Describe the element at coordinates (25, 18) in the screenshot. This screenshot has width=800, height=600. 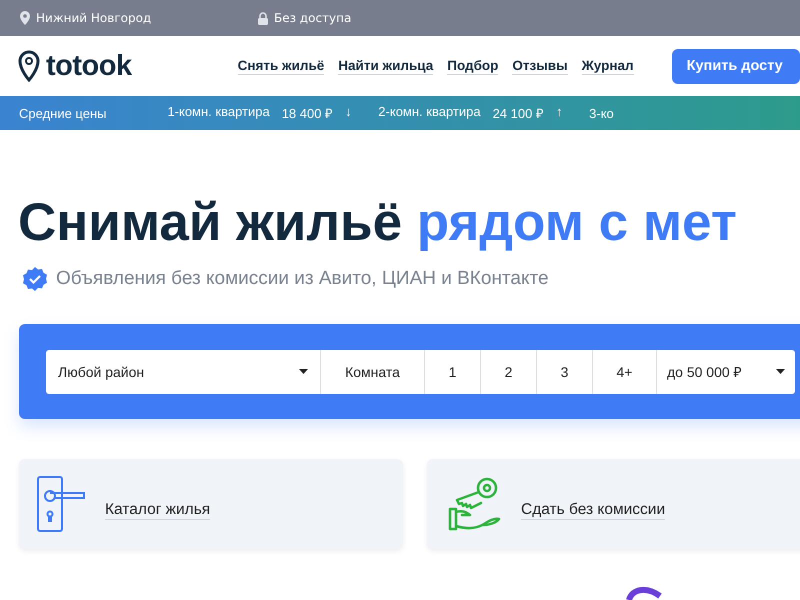
I see `location-pin-icon` at that location.